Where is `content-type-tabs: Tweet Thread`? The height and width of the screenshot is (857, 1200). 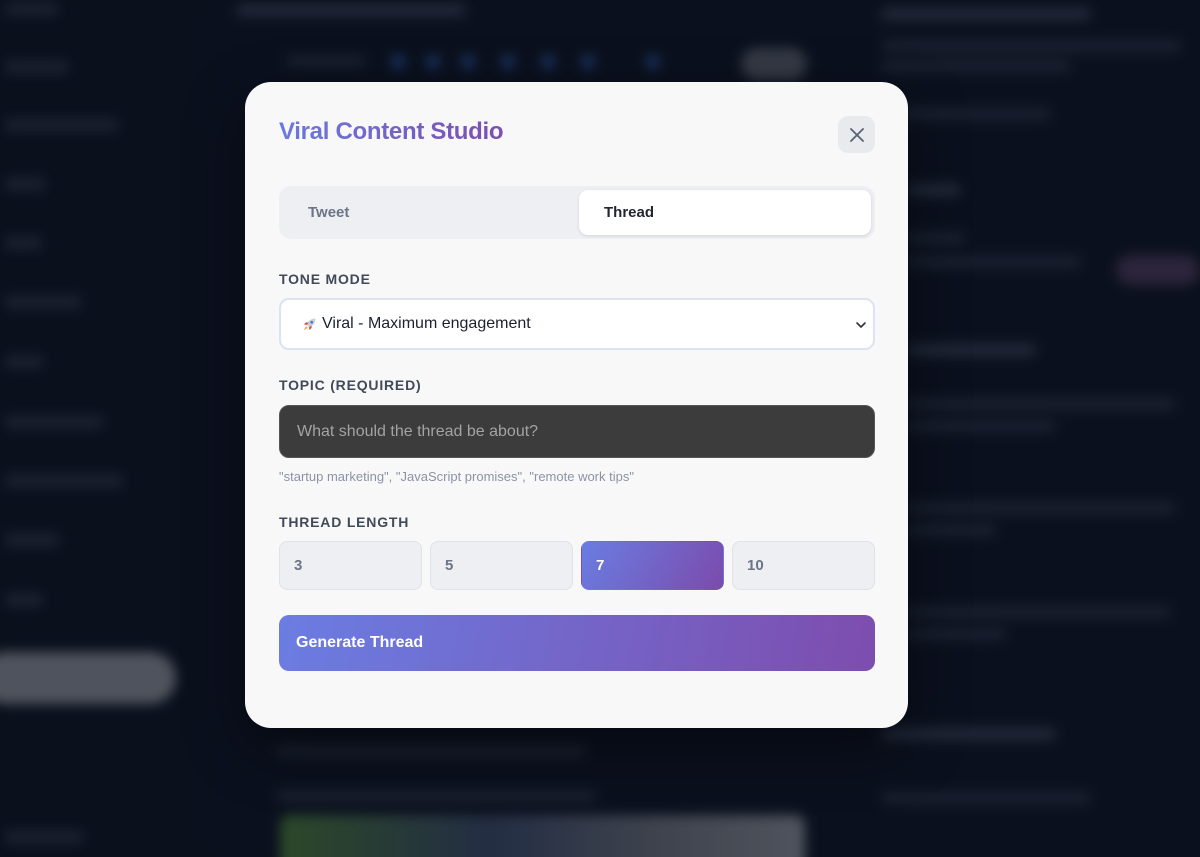
content-type-tabs: Tweet Thread is located at coordinates (577, 212).